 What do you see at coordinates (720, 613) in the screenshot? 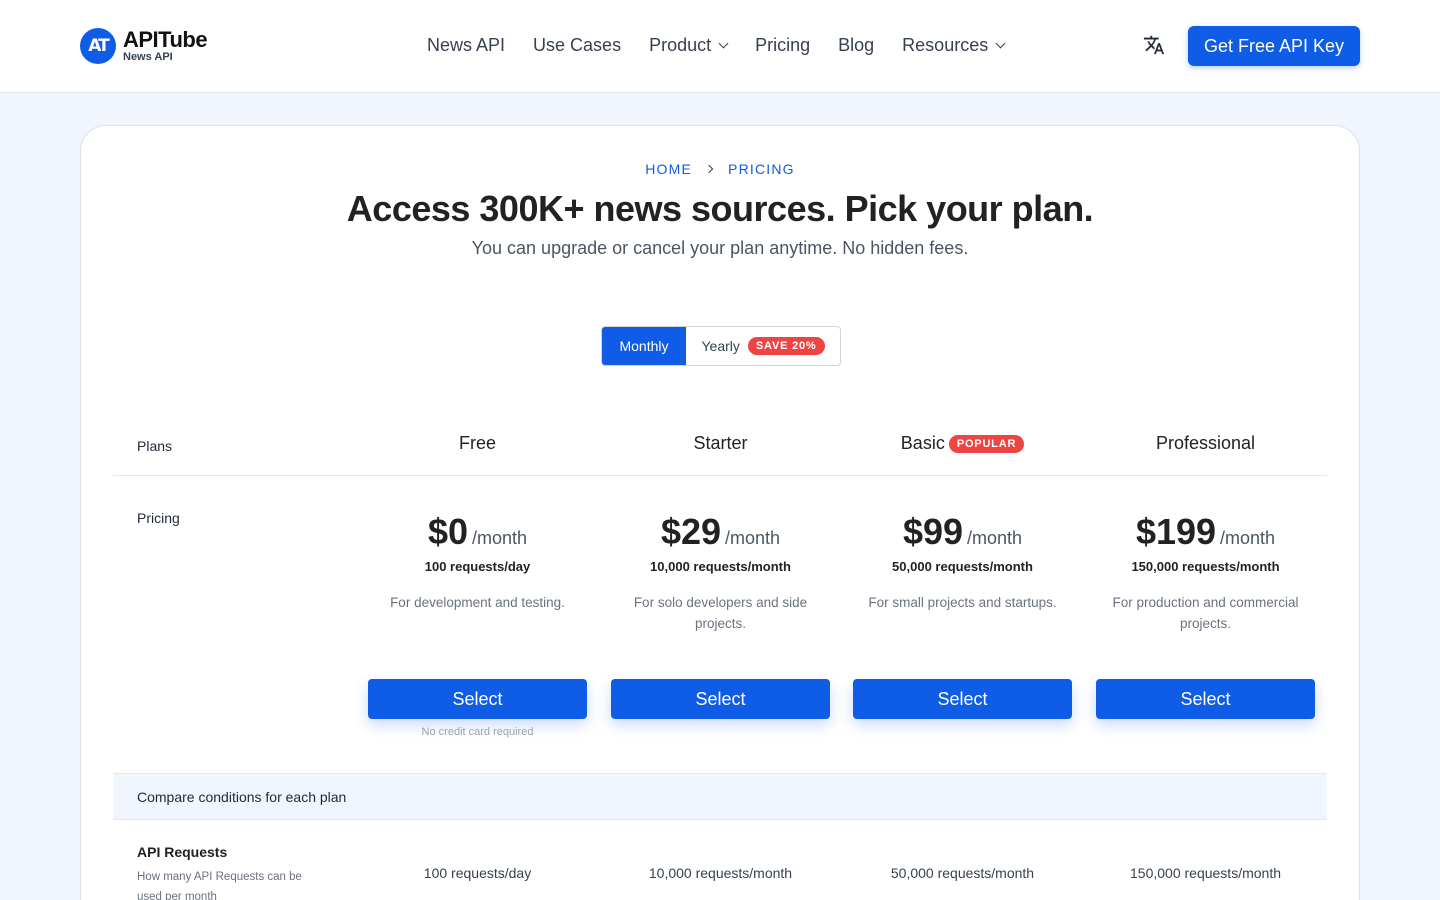
I see `plan-description: For solo developers and side projects.` at bounding box center [720, 613].